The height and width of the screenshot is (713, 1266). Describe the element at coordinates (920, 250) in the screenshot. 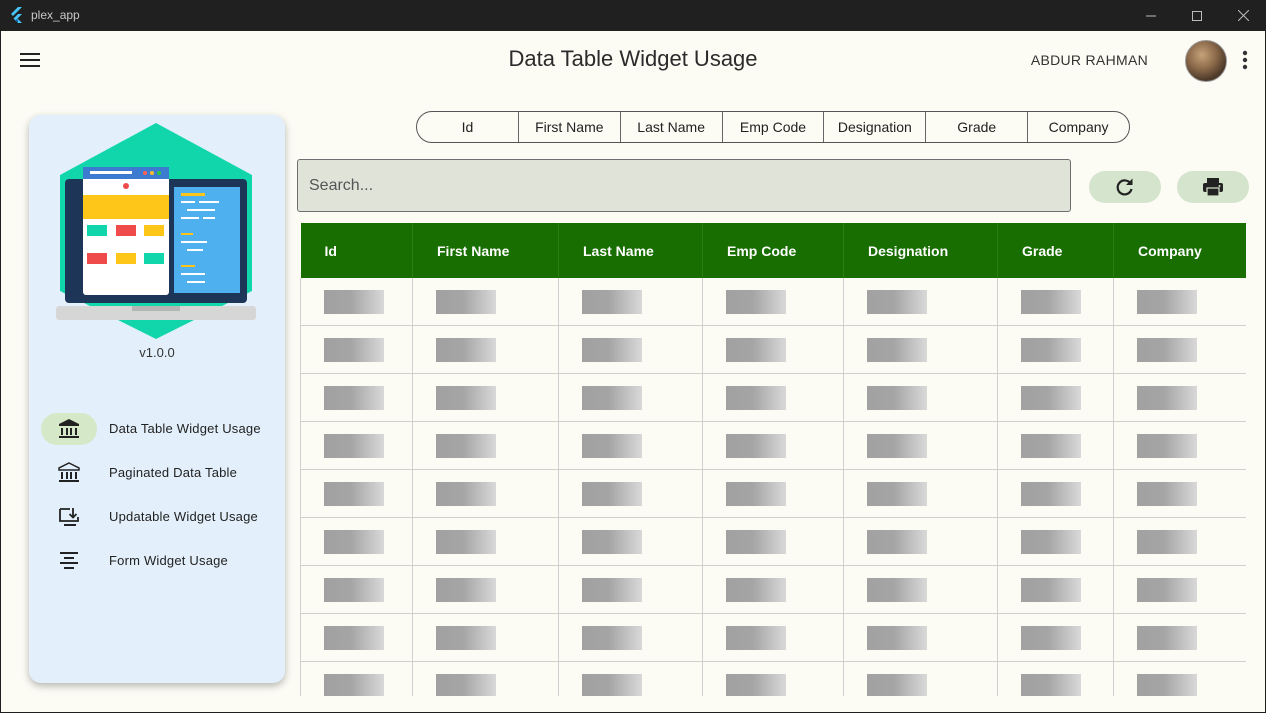

I see `column-header-designation: Designation` at that location.